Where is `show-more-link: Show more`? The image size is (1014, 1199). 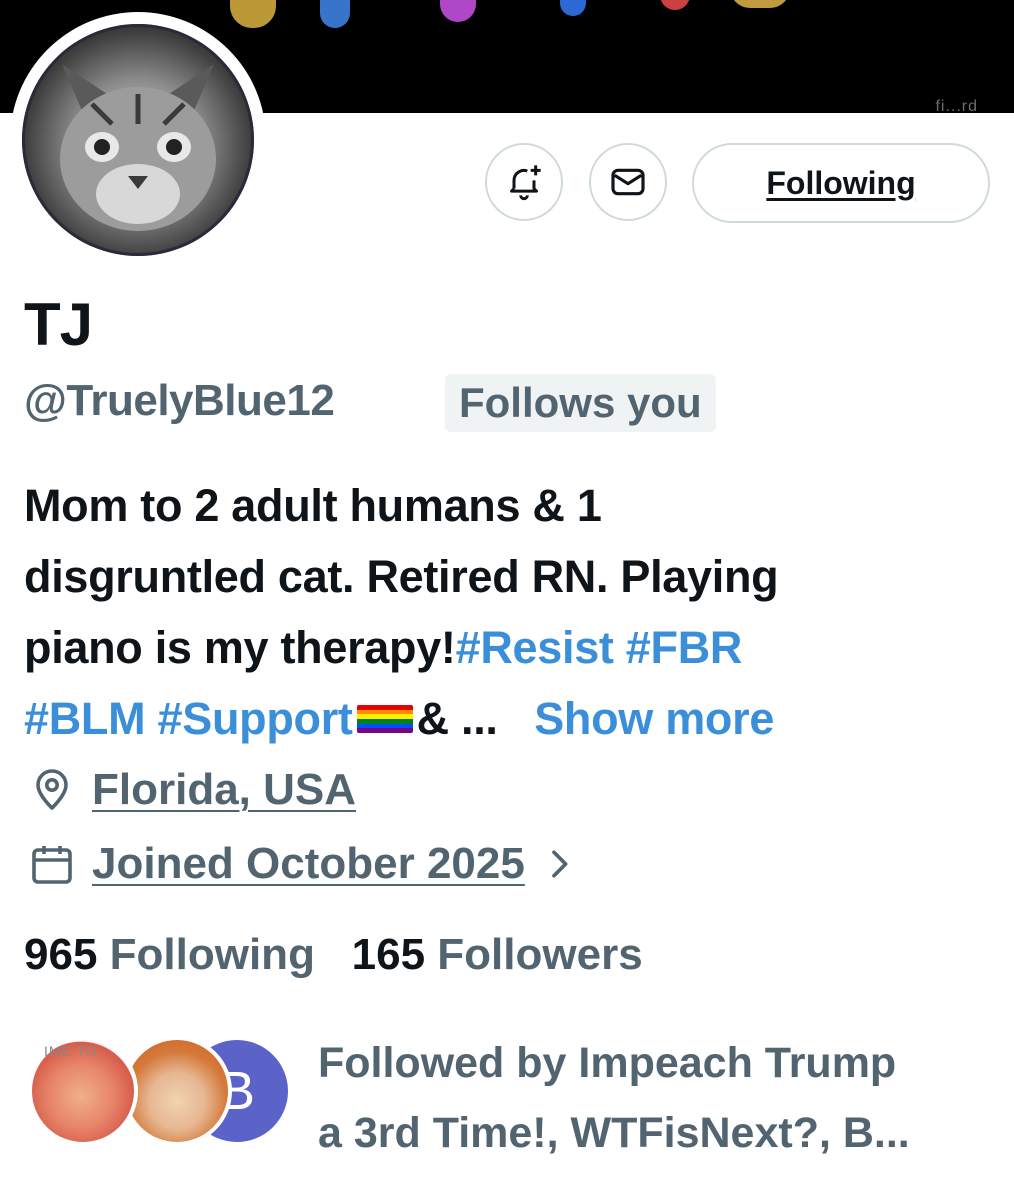
show-more-link: Show more is located at coordinates (654, 718).